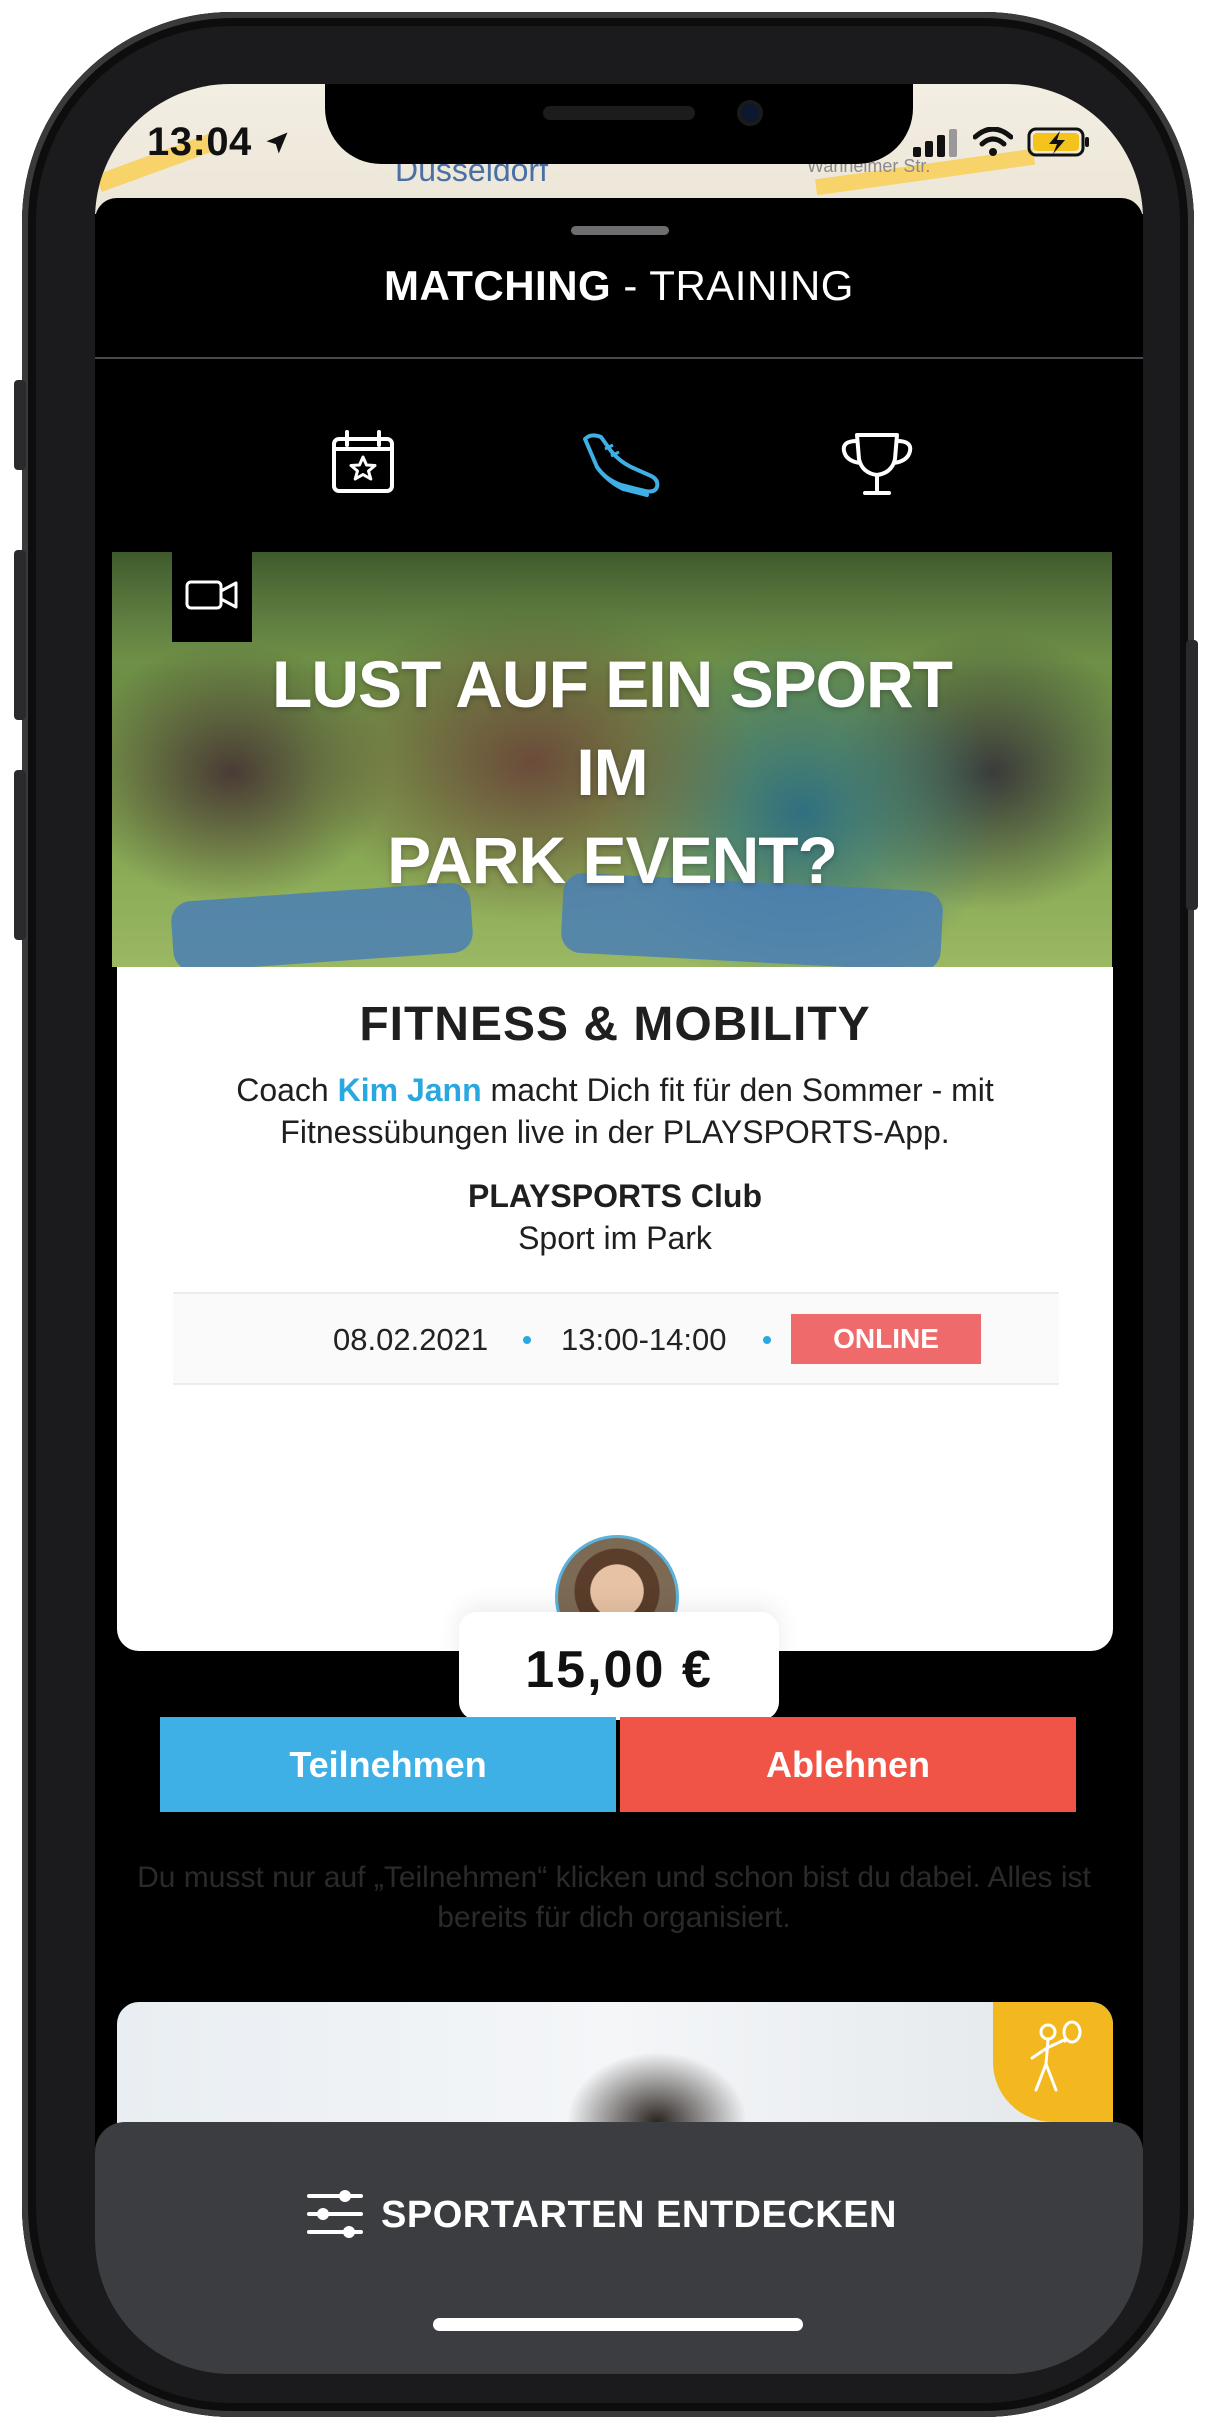 This screenshot has width=1208, height=2425. I want to click on discover-sports-label: SPORTARTEN ENTDECKEN, so click(639, 2215).